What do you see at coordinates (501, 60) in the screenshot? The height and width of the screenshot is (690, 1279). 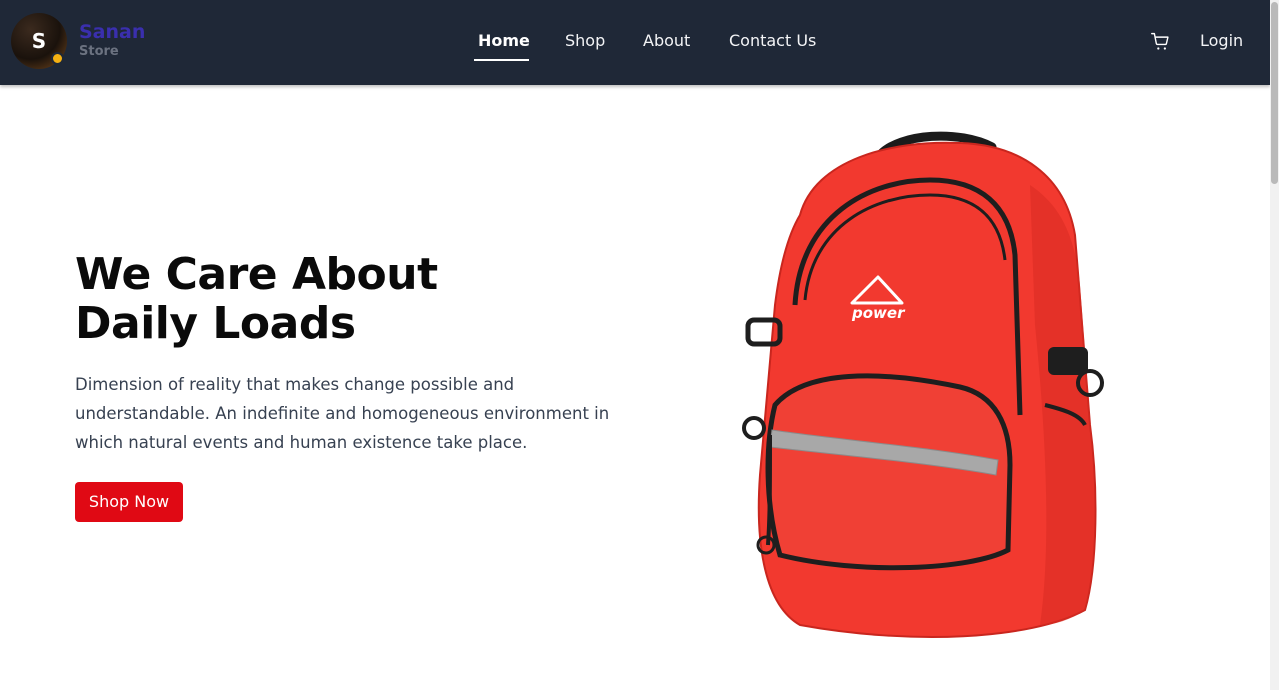 I see `nav-active-underline` at bounding box center [501, 60].